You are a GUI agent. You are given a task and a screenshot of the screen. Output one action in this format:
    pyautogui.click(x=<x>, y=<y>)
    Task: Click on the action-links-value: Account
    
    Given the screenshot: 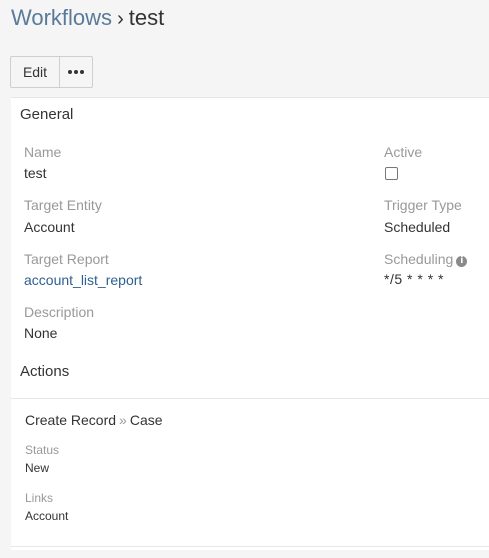 What is the action you would take?
    pyautogui.click(x=47, y=516)
    